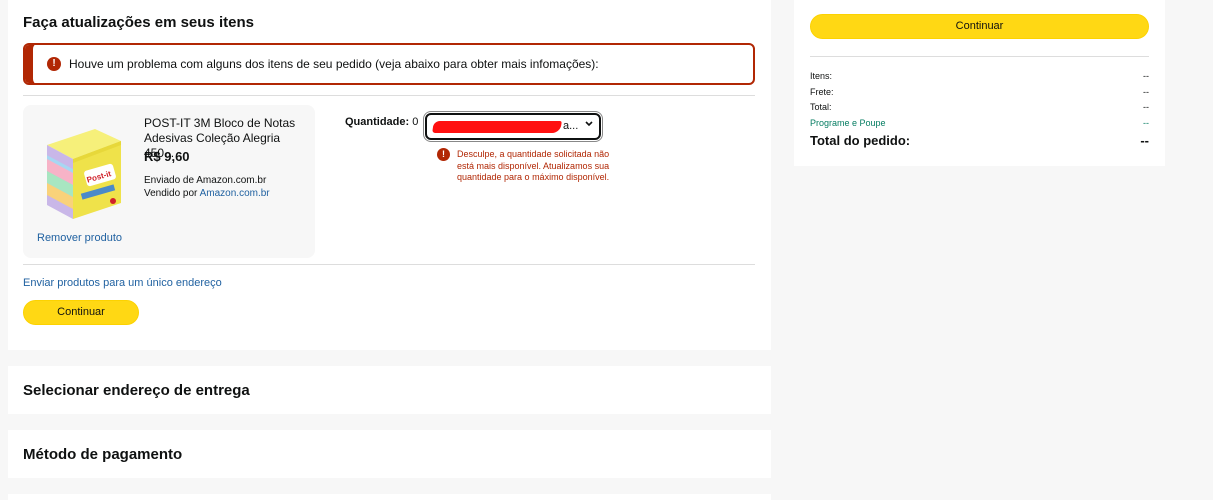 Image resolution: width=1213 pixels, height=500 pixels. Describe the element at coordinates (497, 127) in the screenshot. I see `redaction-mark` at that location.